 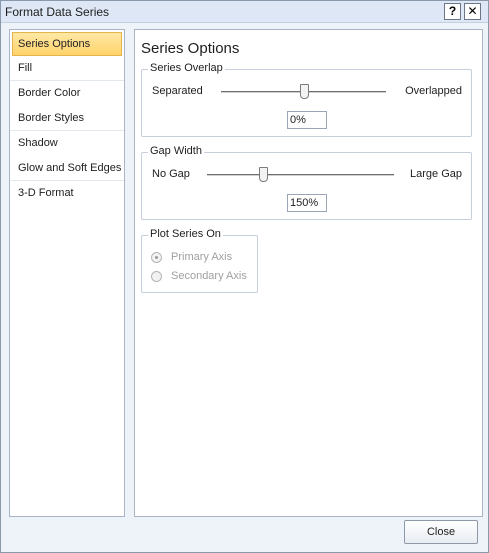 What do you see at coordinates (67, 44) in the screenshot?
I see `nav-item-series-options: Series Options` at bounding box center [67, 44].